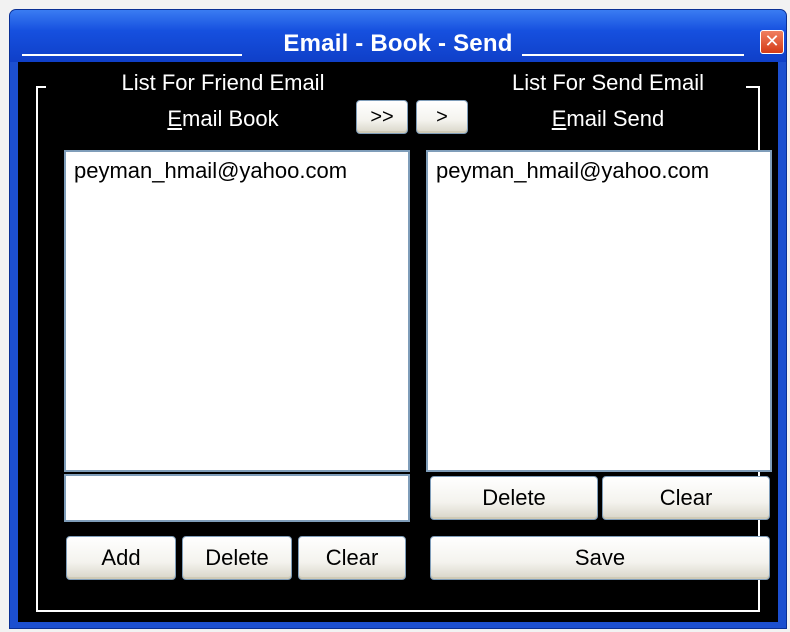 The image size is (790, 632). Describe the element at coordinates (772, 42) in the screenshot. I see `close-icon: ✕` at that location.